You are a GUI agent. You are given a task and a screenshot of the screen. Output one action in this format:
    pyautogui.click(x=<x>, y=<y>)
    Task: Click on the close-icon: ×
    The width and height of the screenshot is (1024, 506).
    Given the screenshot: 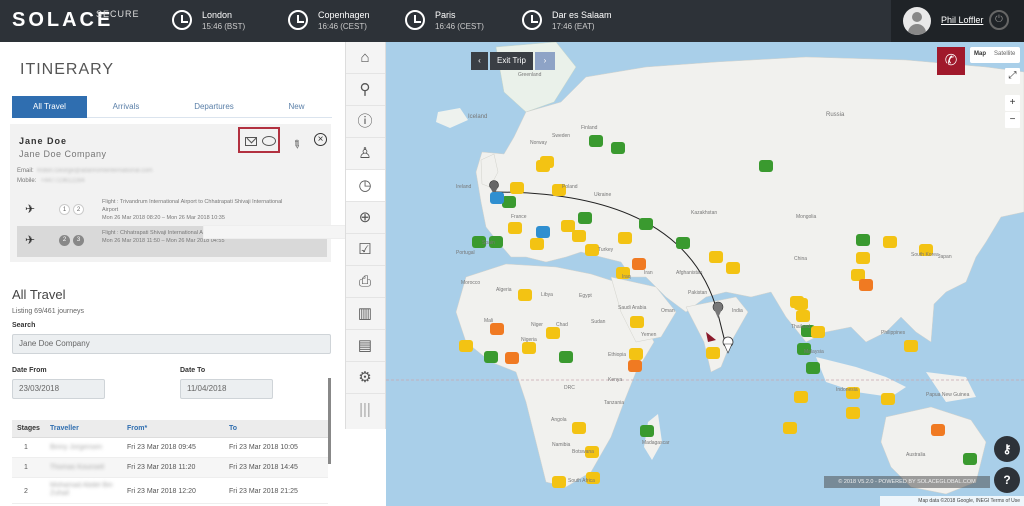 What is the action you would take?
    pyautogui.click(x=320, y=139)
    